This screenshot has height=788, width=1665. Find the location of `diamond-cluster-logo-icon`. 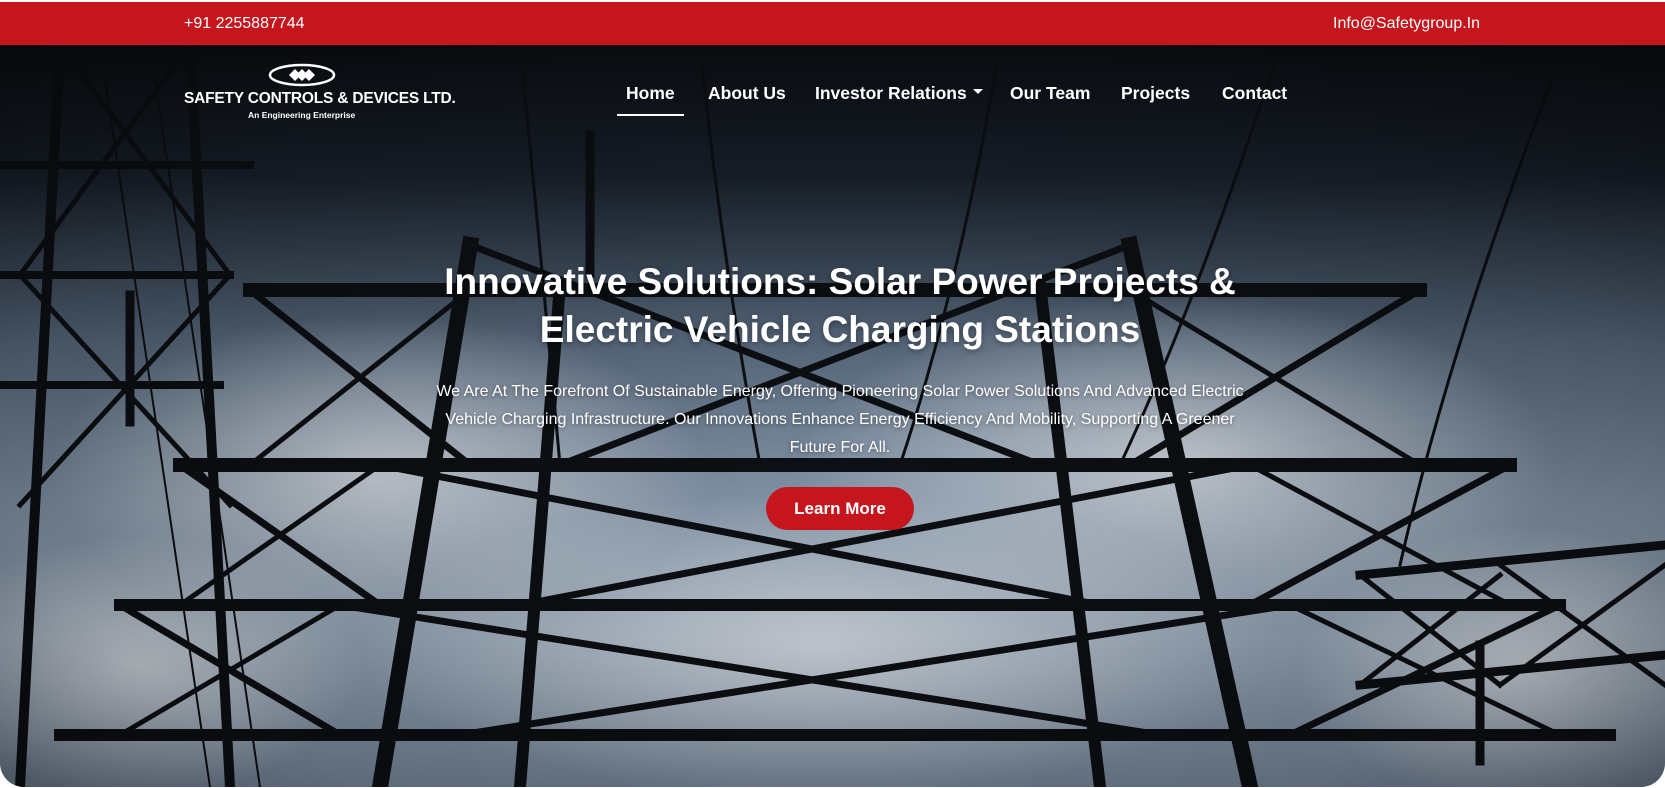

diamond-cluster-logo-icon is located at coordinates (302, 75).